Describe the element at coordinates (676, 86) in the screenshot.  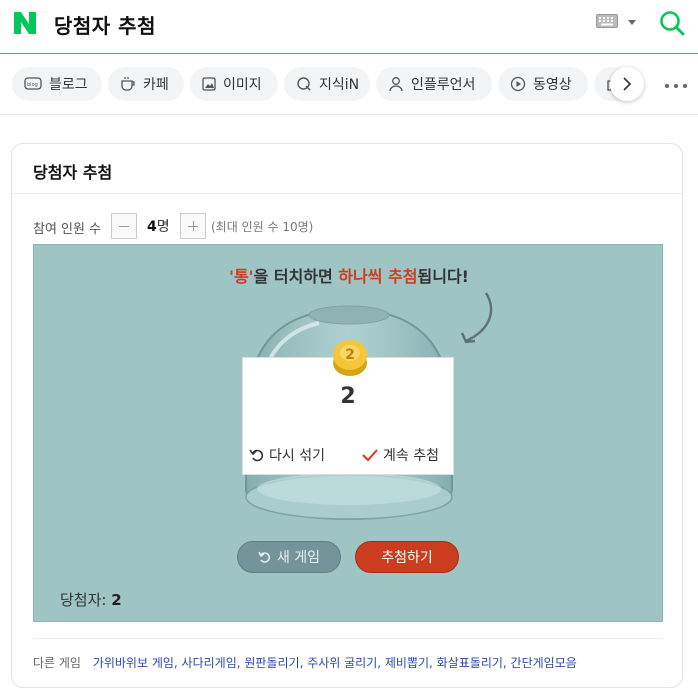
I see `more-icon` at that location.